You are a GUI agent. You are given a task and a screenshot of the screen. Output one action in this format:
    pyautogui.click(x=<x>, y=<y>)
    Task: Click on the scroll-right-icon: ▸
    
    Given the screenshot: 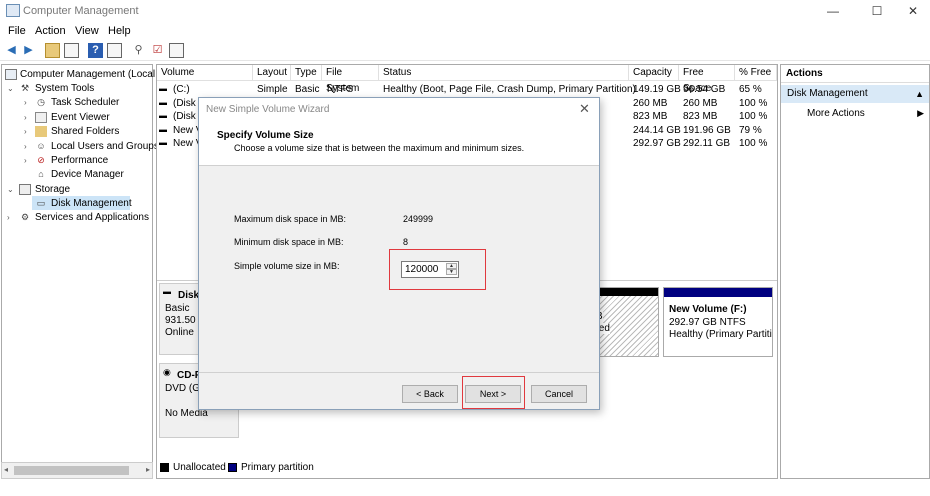 What is the action you would take?
    pyautogui.click(x=148, y=469)
    